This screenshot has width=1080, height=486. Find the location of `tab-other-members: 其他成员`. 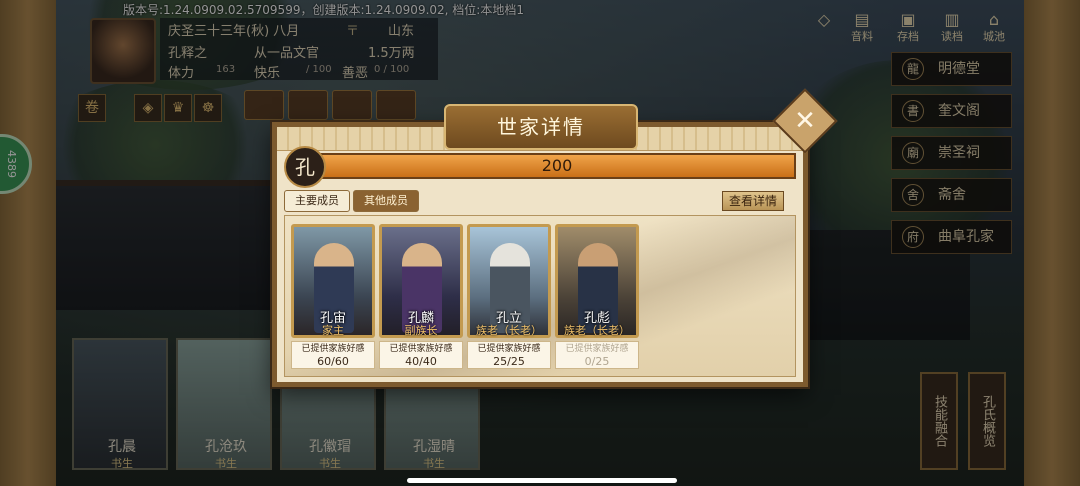

tab-other-members: 其他成员 is located at coordinates (386, 201).